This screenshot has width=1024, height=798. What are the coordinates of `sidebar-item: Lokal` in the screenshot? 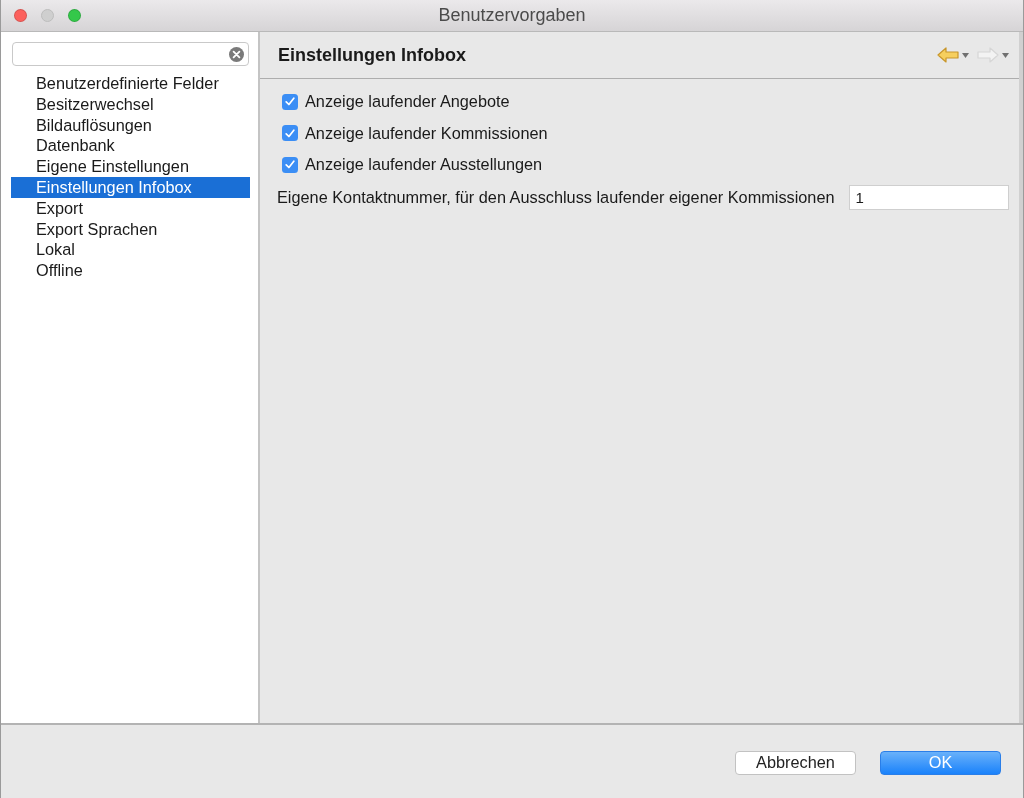 It's located at (130, 250).